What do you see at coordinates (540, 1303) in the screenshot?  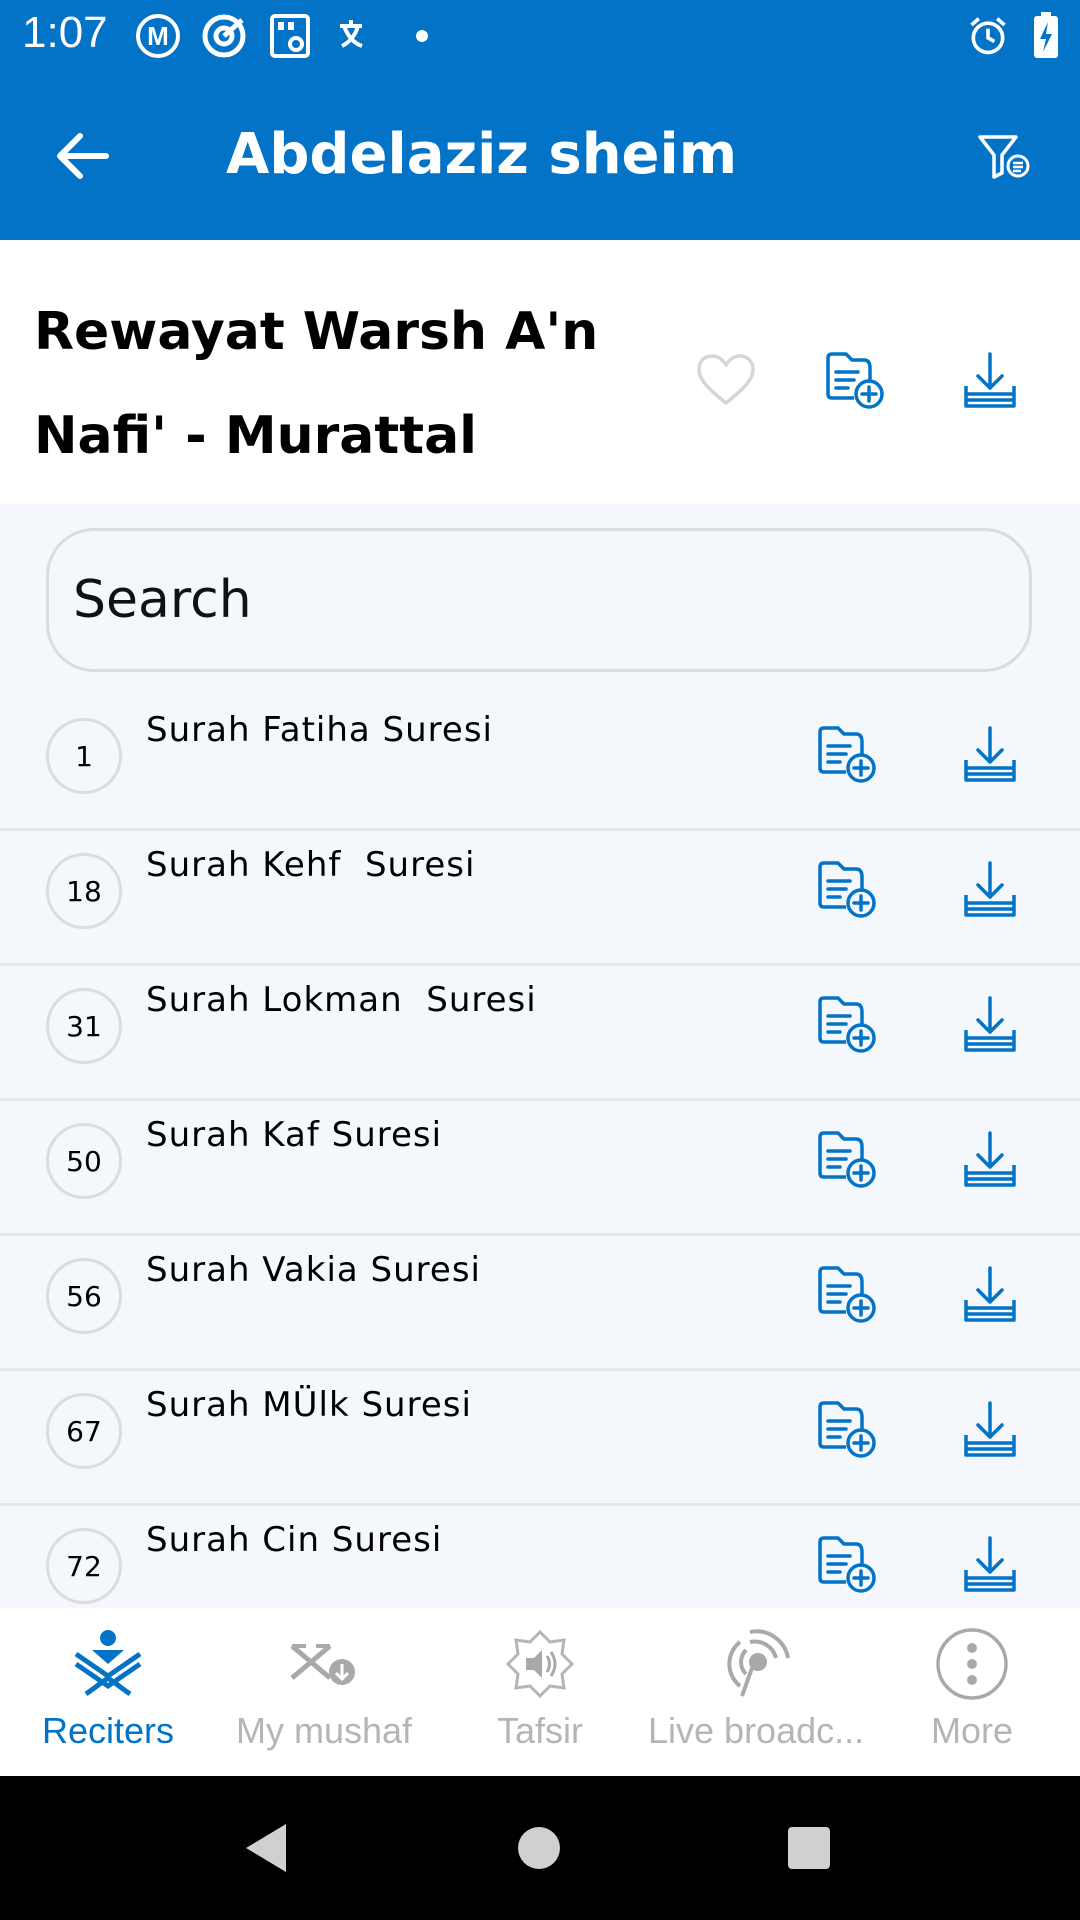 I see `surah-row: 56 Surah Vakia Suresi` at bounding box center [540, 1303].